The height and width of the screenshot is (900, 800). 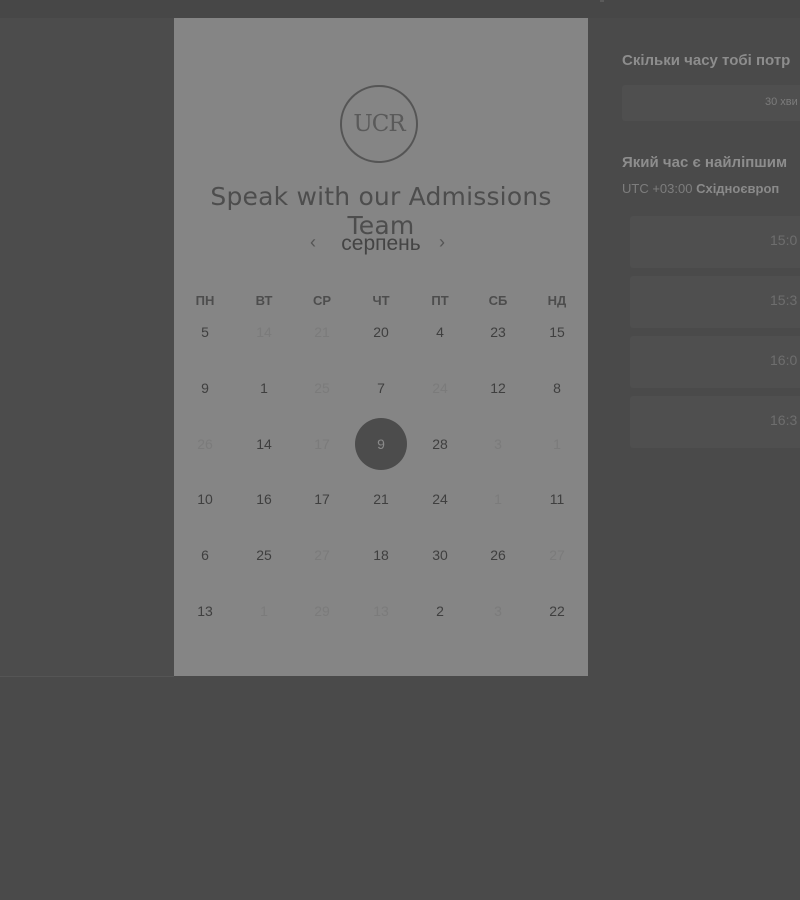 What do you see at coordinates (602, 1) in the screenshot?
I see `top-bar-marker` at bounding box center [602, 1].